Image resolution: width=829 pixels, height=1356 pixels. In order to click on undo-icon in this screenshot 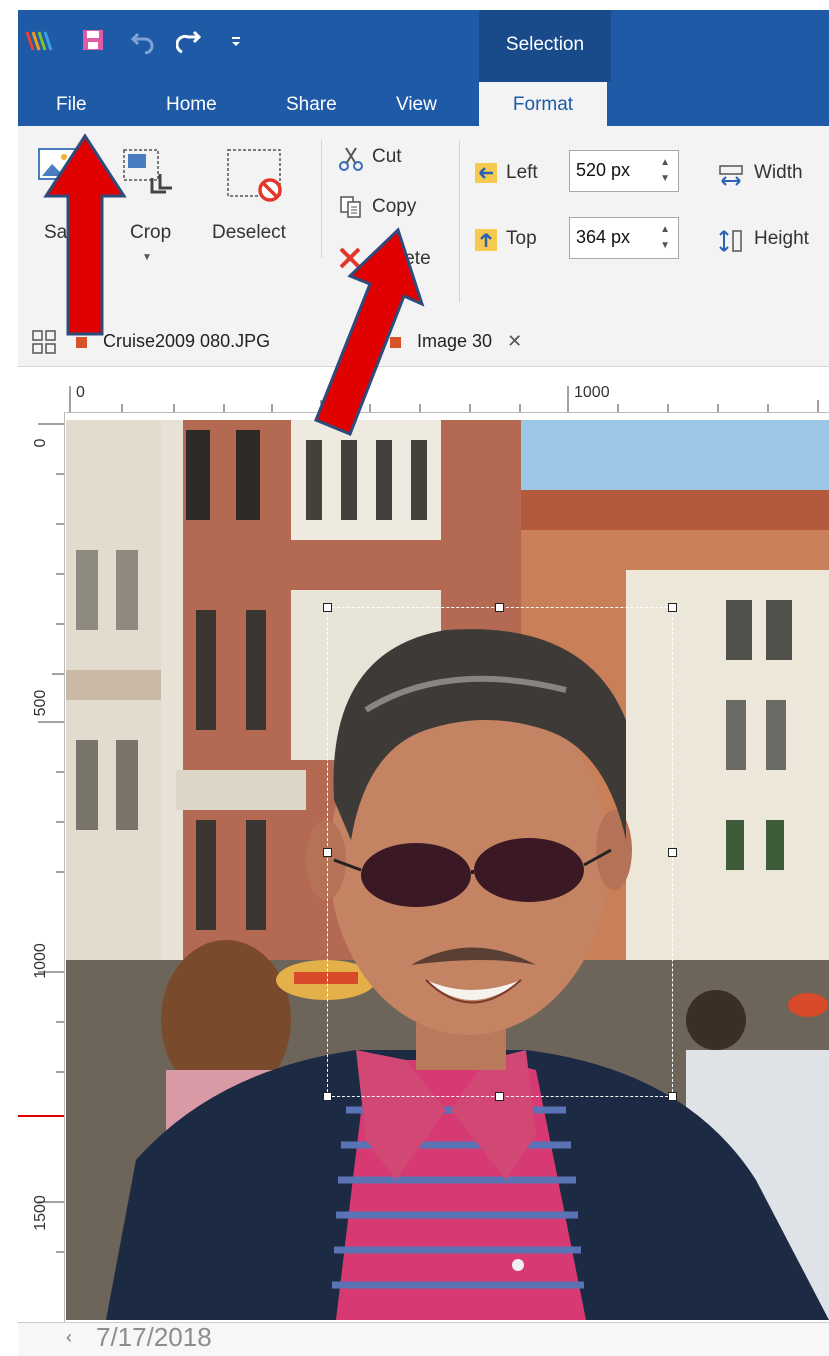, I will do `click(143, 44)`.